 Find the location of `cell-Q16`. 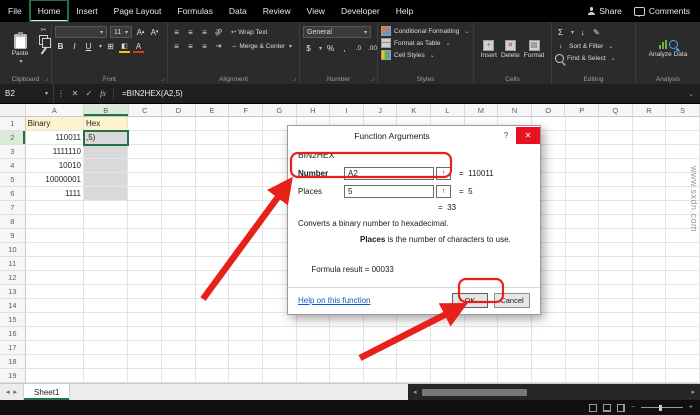

cell-Q16 is located at coordinates (616, 334).